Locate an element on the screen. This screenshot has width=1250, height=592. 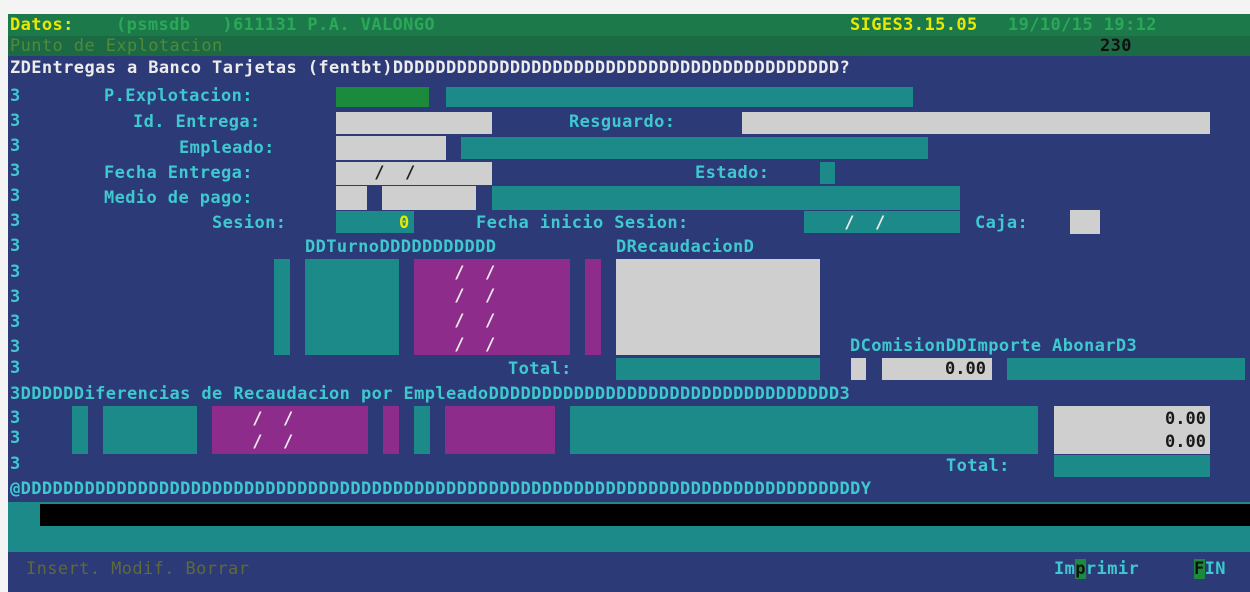
estado-field is located at coordinates (827, 173).